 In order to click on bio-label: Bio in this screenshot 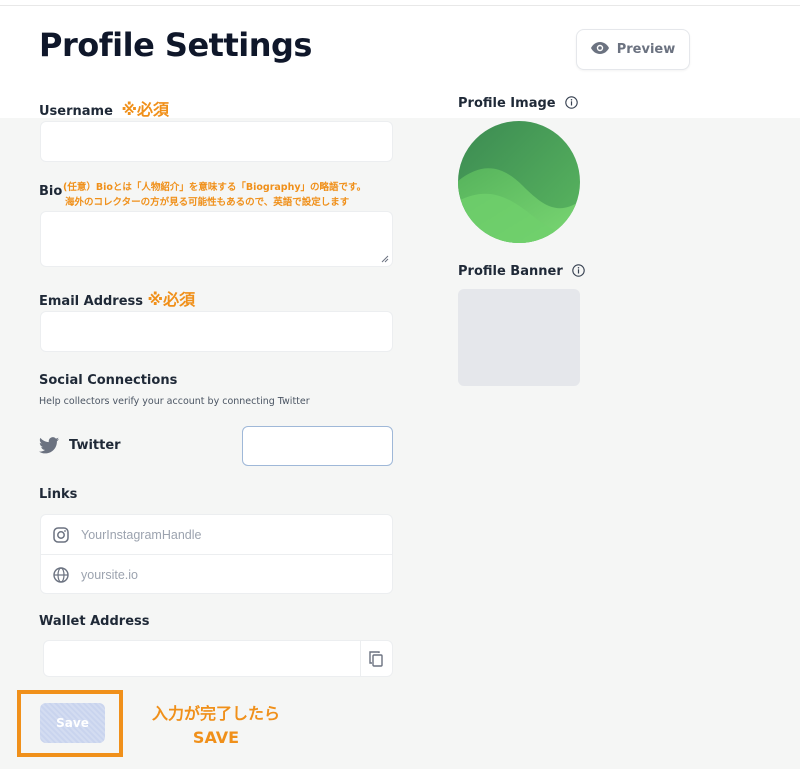, I will do `click(51, 191)`.